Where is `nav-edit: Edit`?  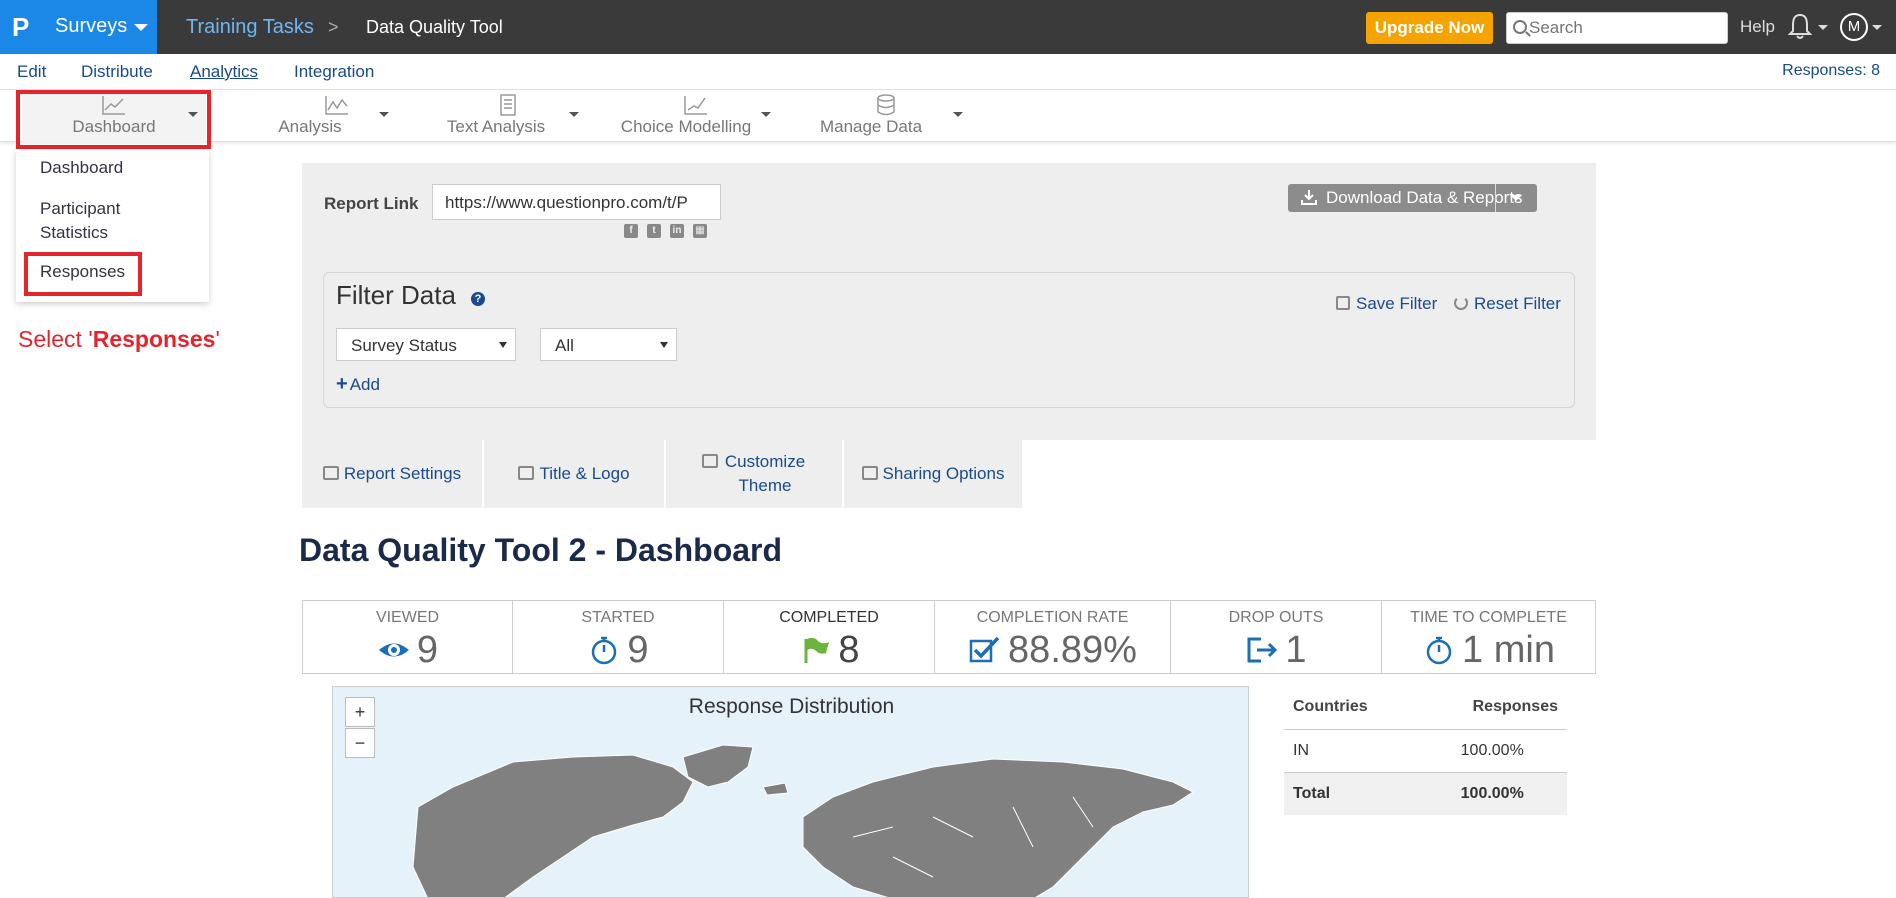
nav-edit: Edit is located at coordinates (31, 72).